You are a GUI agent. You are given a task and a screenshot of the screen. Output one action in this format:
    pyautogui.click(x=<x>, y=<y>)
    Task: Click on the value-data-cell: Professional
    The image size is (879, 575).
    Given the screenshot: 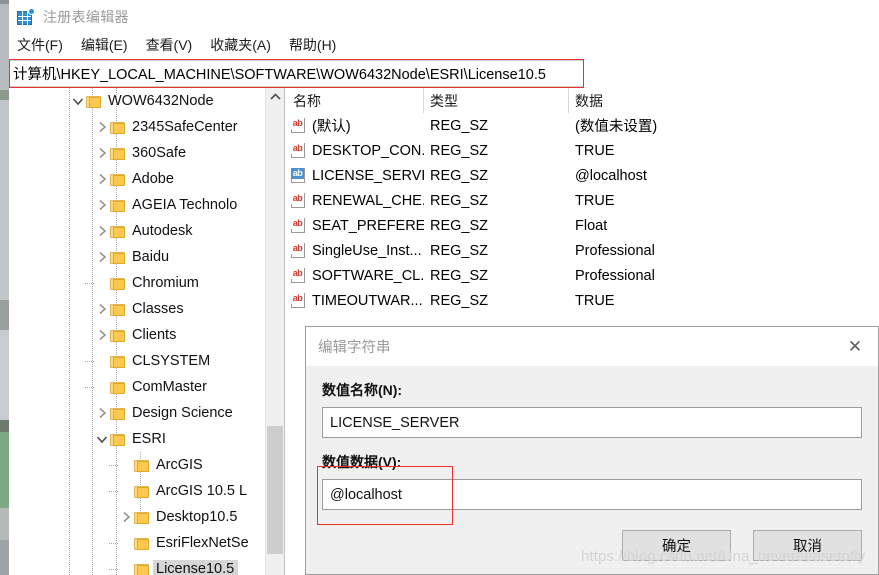 What is the action you would take?
    pyautogui.click(x=615, y=275)
    